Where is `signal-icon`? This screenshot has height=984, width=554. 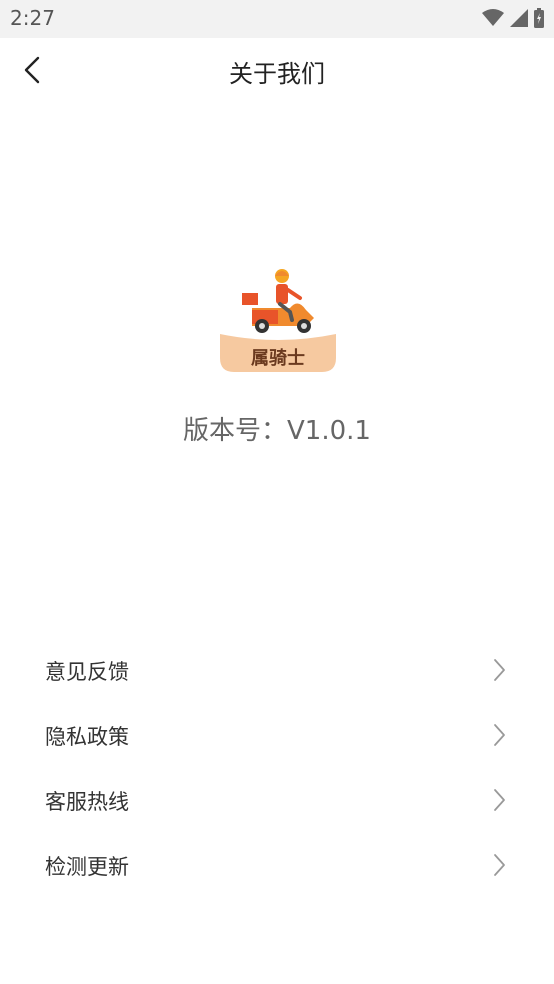 signal-icon is located at coordinates (519, 18).